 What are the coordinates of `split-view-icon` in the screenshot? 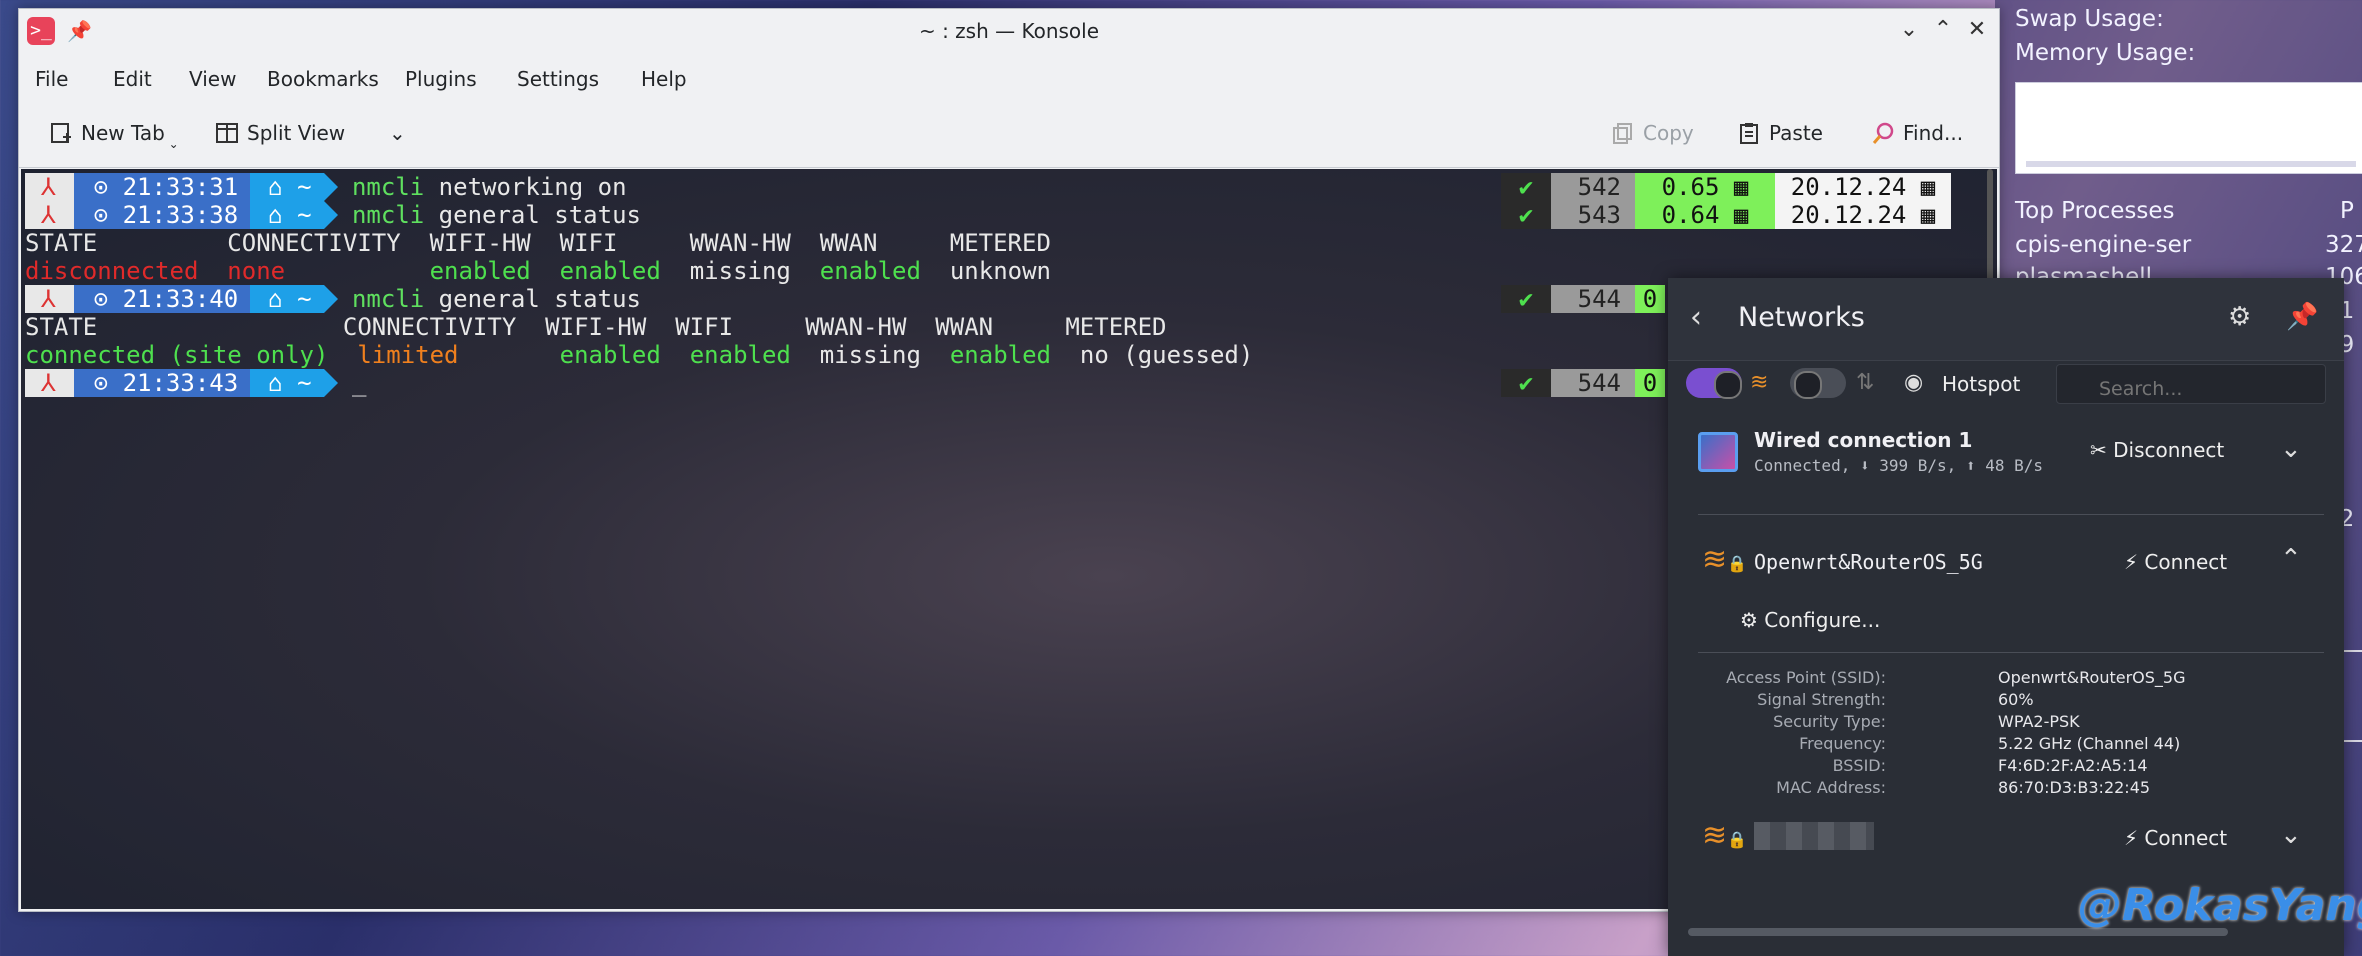 It's located at (227, 133).